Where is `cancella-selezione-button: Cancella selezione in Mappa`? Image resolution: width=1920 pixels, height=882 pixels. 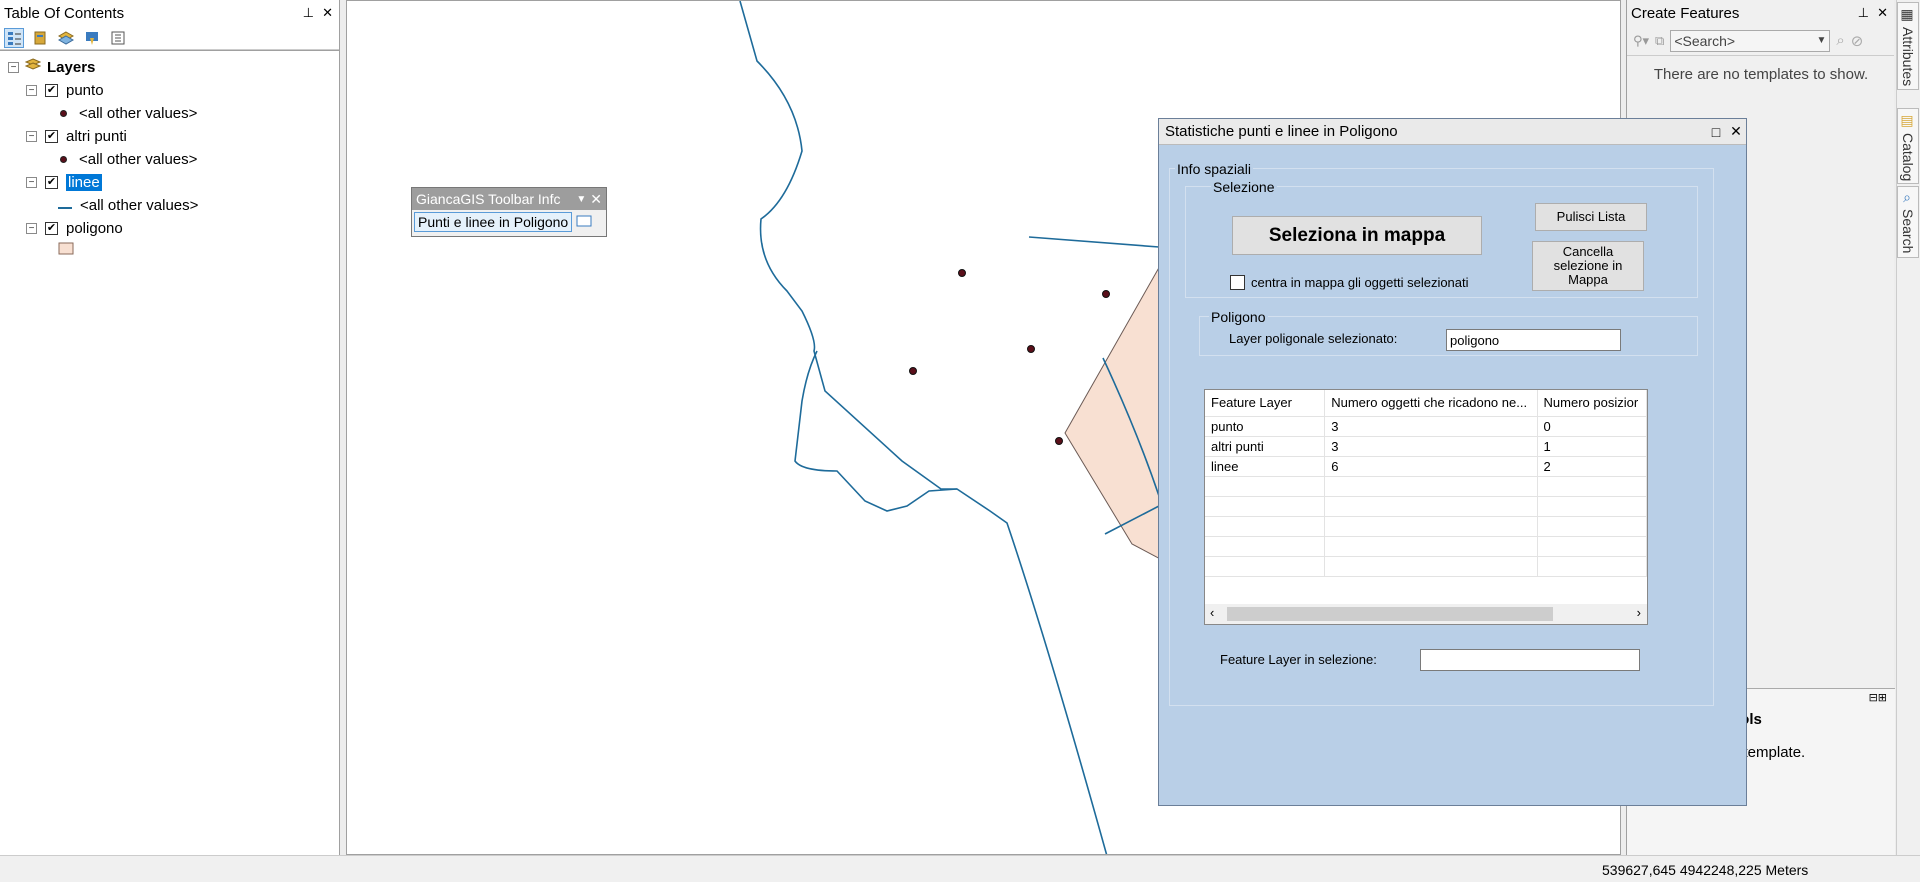 cancella-selezione-button: Cancella selezione in Mappa is located at coordinates (1588, 266).